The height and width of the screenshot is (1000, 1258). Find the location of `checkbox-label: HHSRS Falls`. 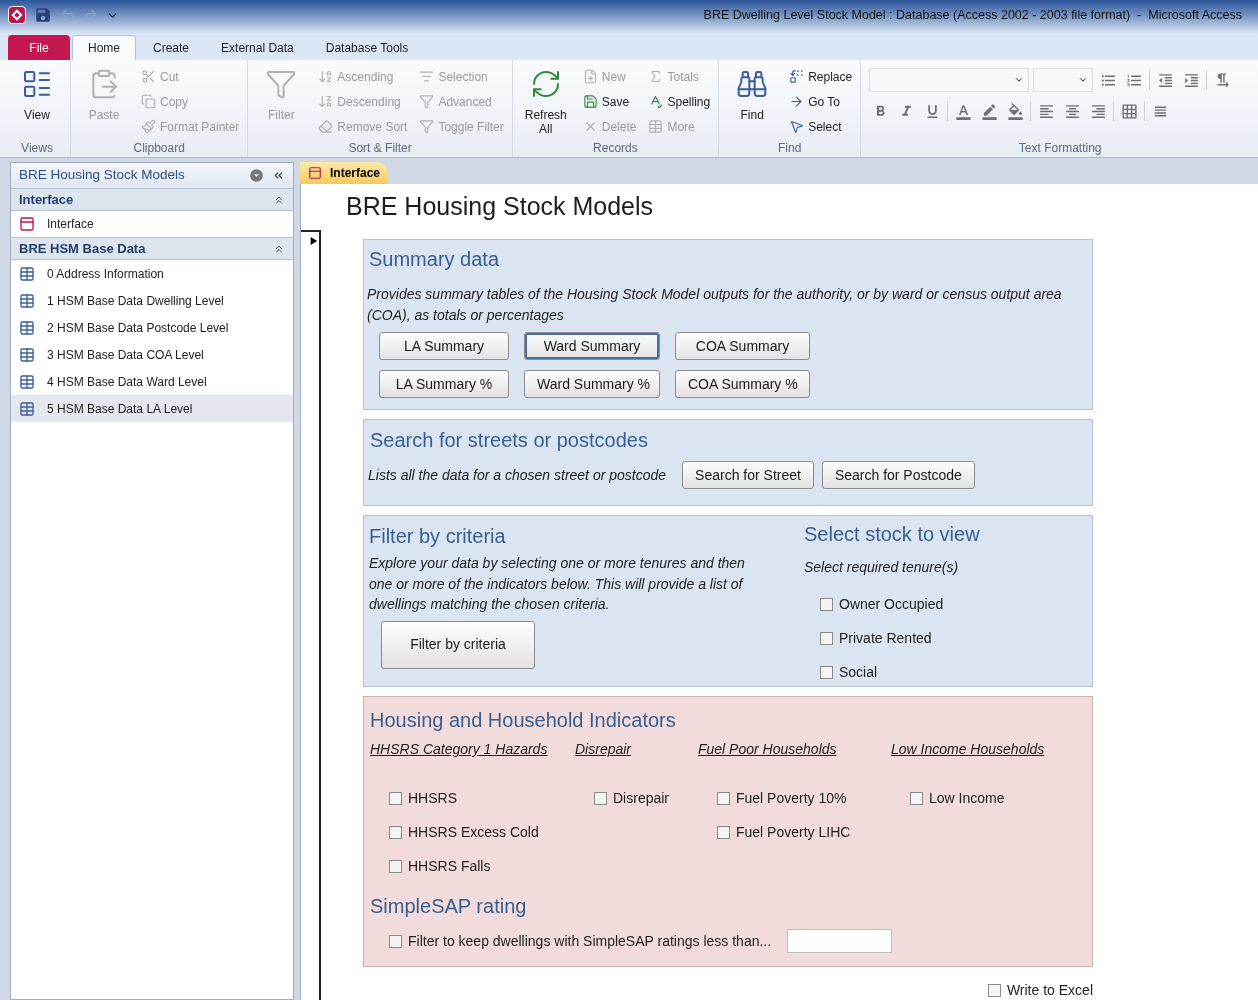

checkbox-label: HHSRS Falls is located at coordinates (449, 866).